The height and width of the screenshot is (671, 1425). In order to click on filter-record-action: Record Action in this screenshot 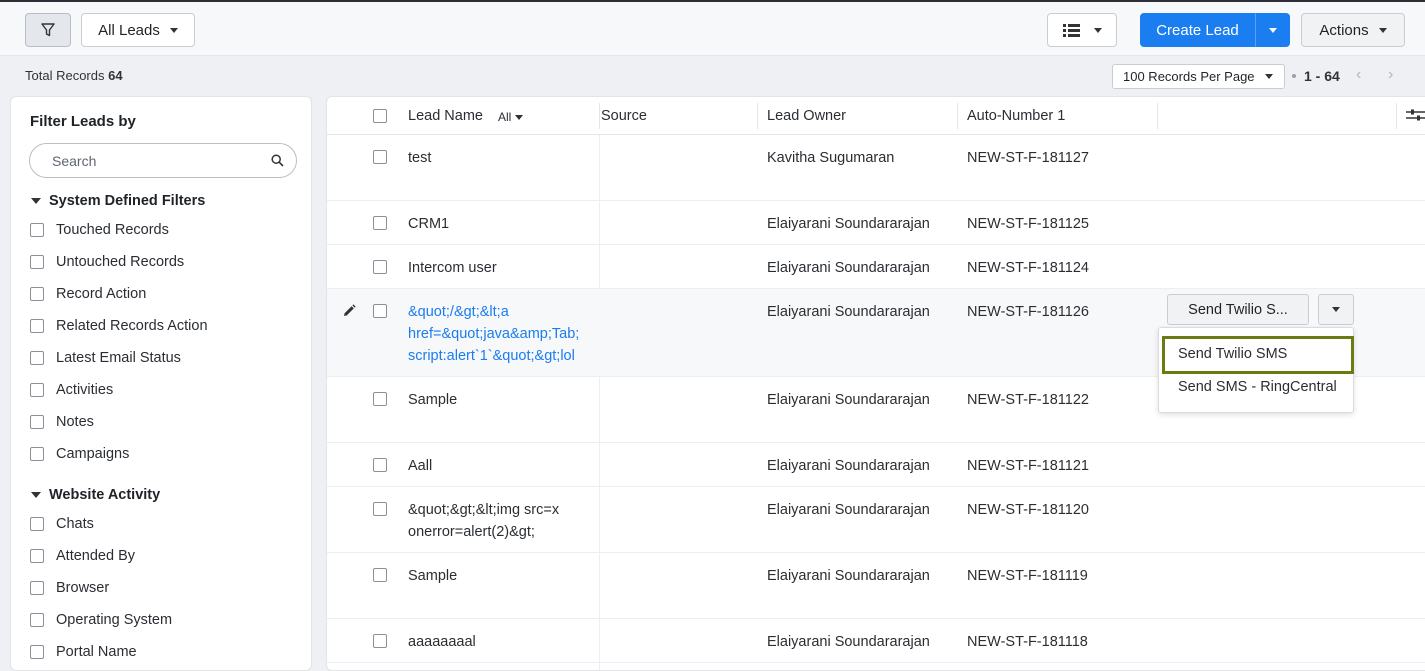, I will do `click(88, 294)`.